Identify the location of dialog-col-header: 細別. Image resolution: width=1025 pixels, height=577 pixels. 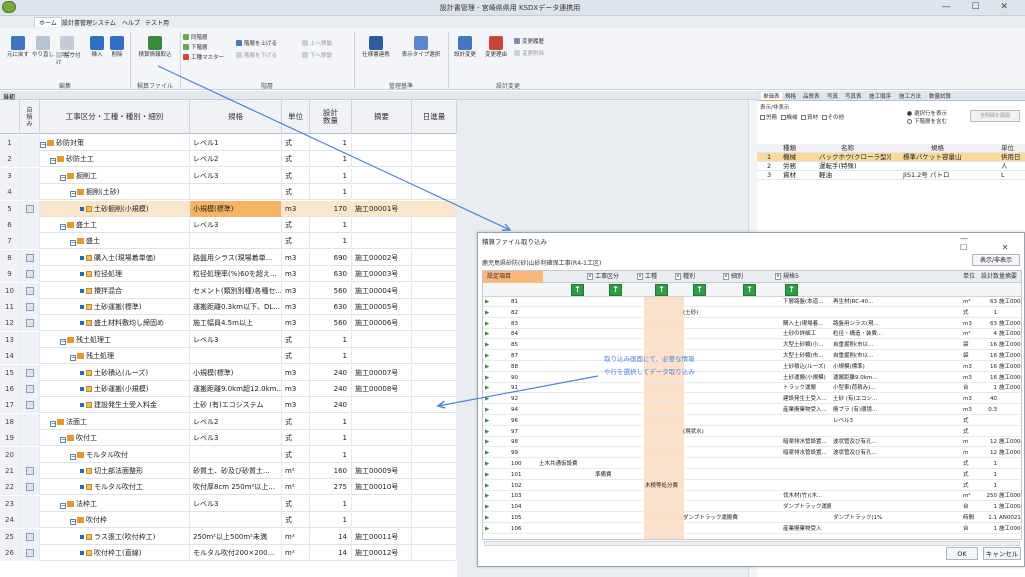
(737, 277).